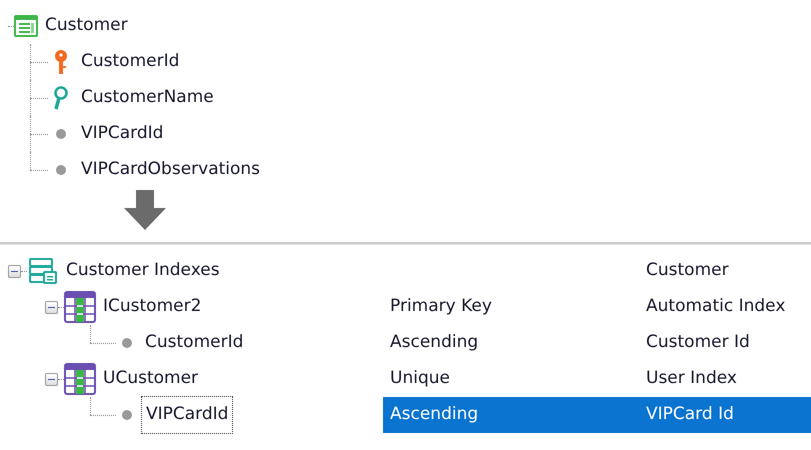 The width and height of the screenshot is (811, 450). I want to click on table-cell-text: Primary Key, so click(441, 306).